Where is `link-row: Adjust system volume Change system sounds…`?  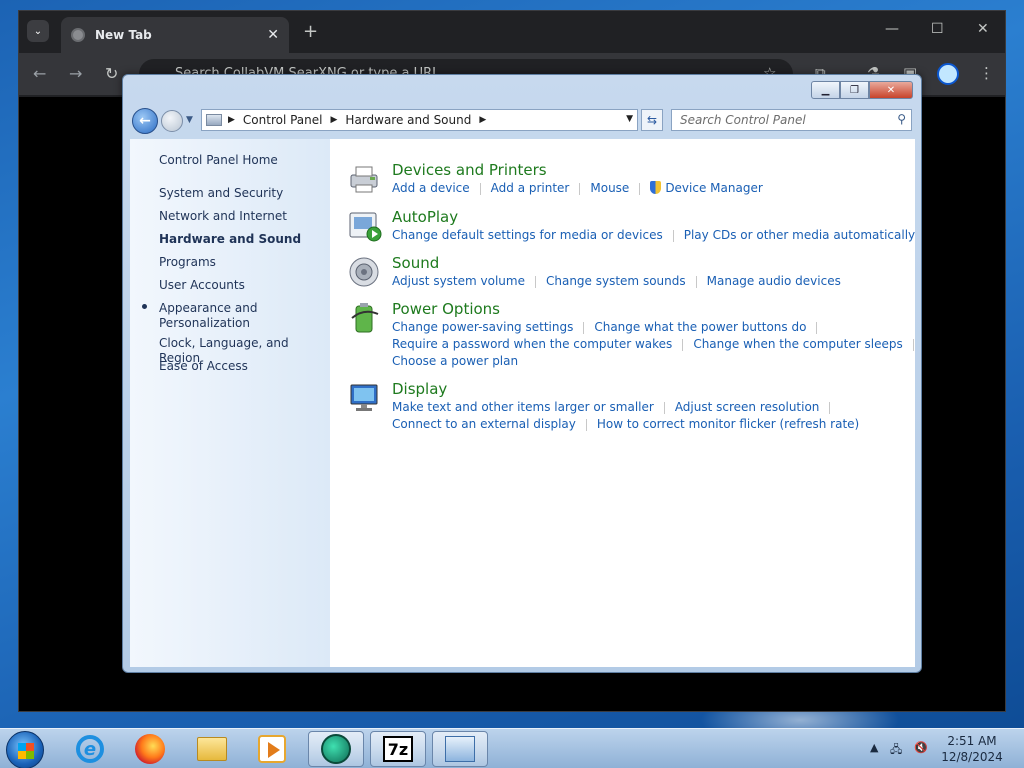
link-row: Adjust system volume Change system sounds… is located at coordinates (616, 281).